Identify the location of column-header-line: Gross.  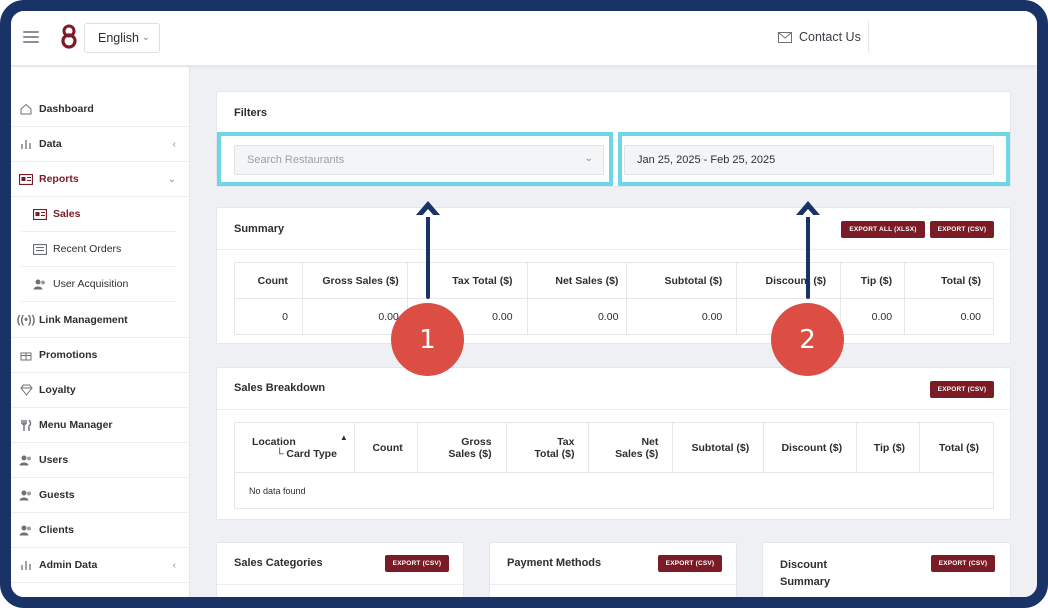
(476, 441).